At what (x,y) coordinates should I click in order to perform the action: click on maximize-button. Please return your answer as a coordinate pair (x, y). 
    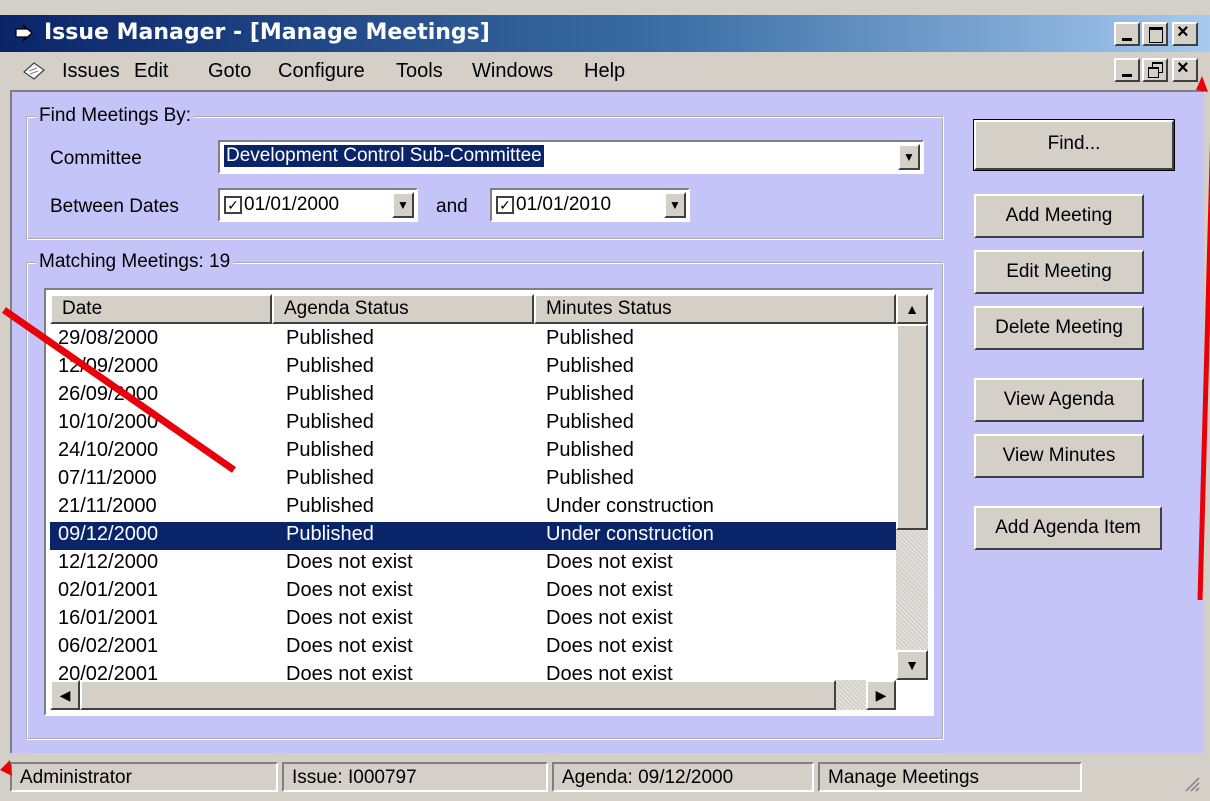
    Looking at the image, I should click on (1155, 34).